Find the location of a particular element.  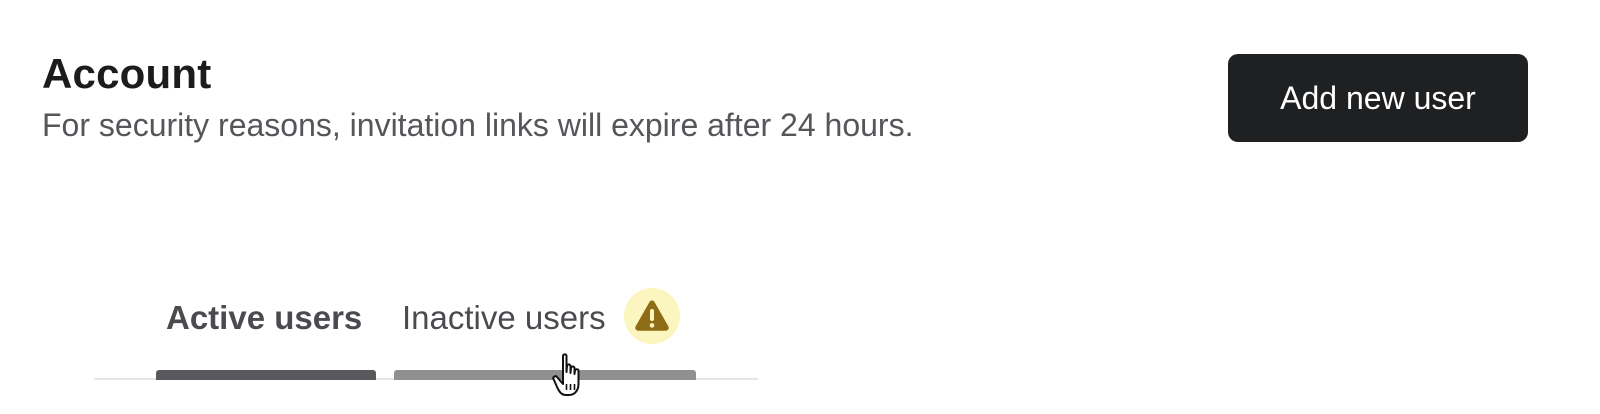

tab-active-users: Active users is located at coordinates (266, 332).